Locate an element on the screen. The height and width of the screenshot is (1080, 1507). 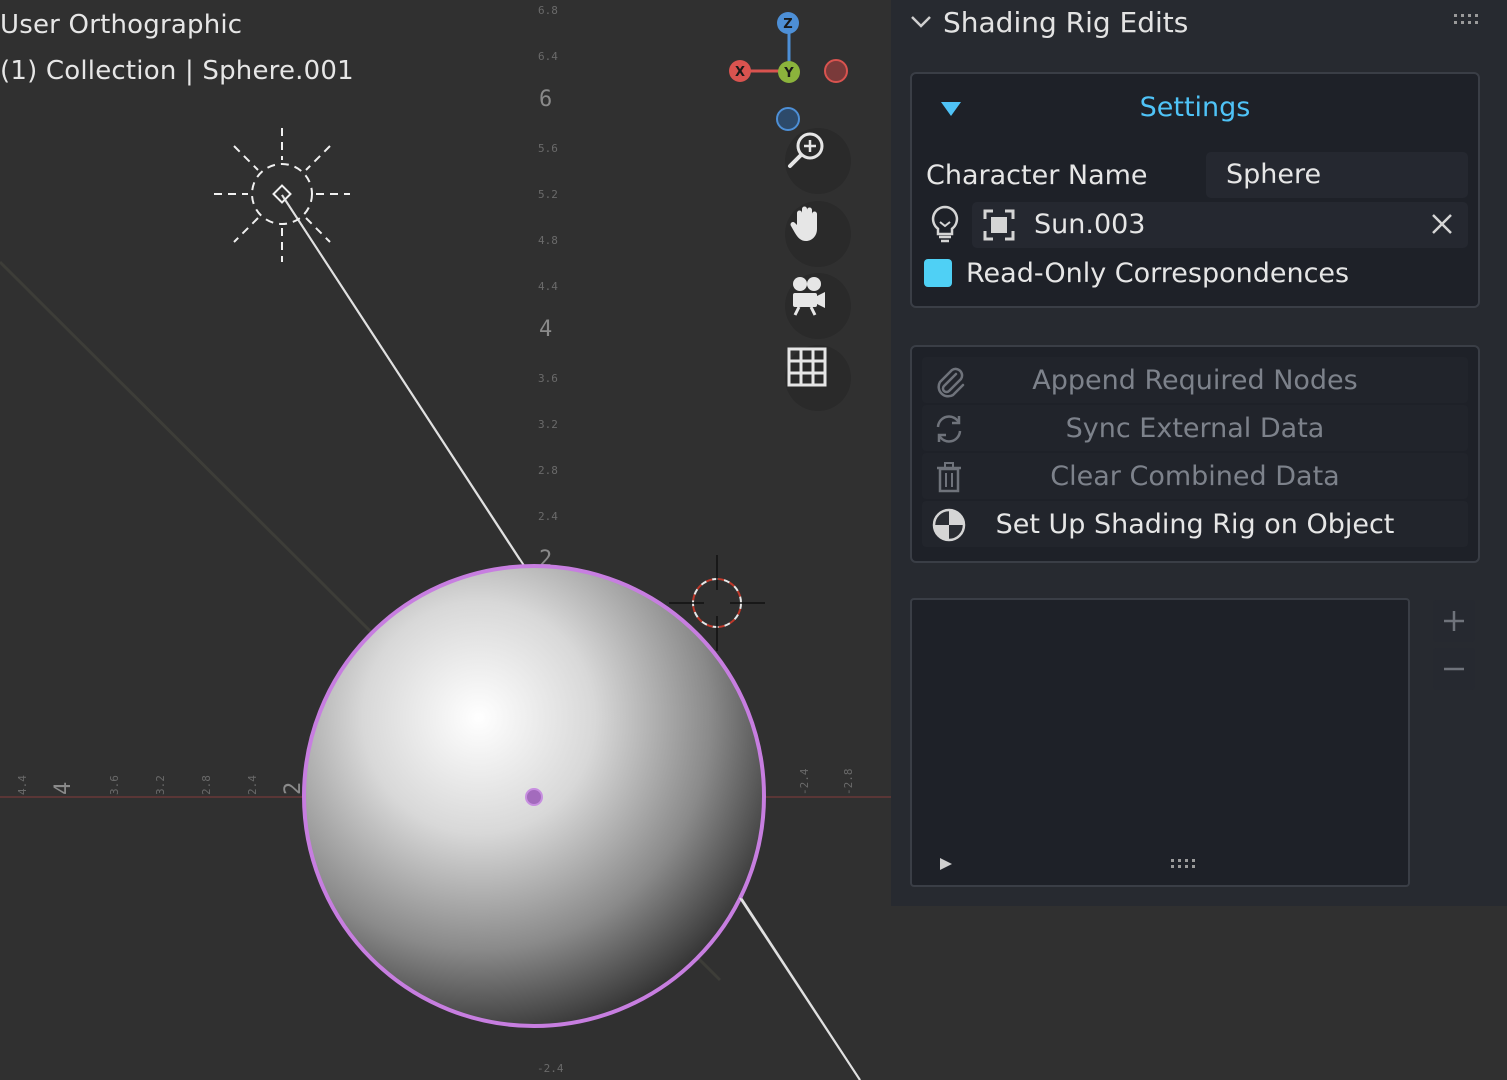
character-name-field: Sphere is located at coordinates (1337, 175).